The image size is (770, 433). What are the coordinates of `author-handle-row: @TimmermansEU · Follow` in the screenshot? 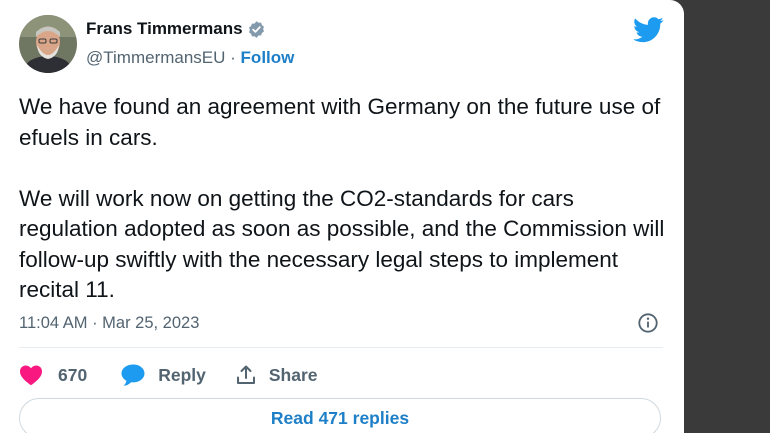 It's located at (190, 58).